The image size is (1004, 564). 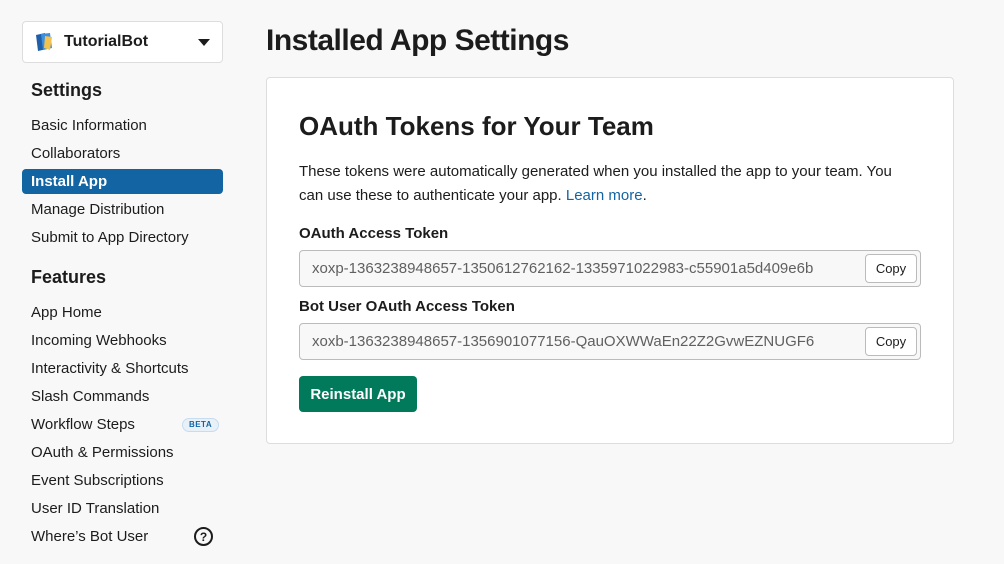 I want to click on sidebar-item-label: Collaborators, so click(x=76, y=153).